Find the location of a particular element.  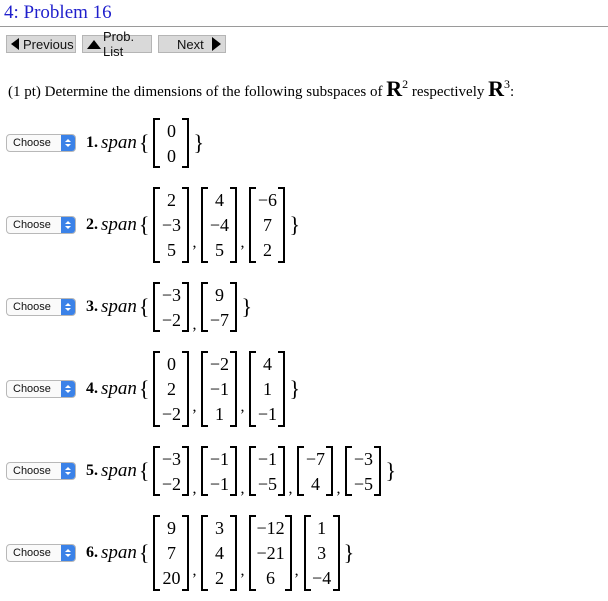

title-divider is located at coordinates (304, 26).